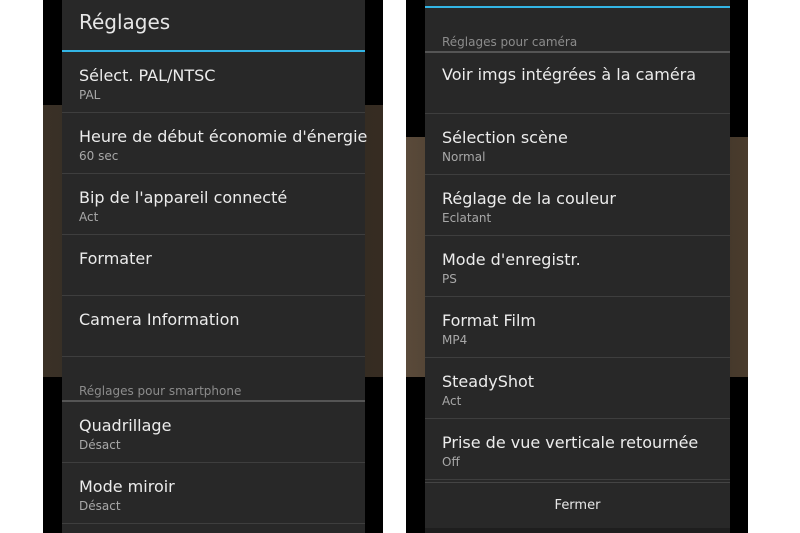 The width and height of the screenshot is (800, 533). I want to click on setting-label: Quadrillage, so click(125, 425).